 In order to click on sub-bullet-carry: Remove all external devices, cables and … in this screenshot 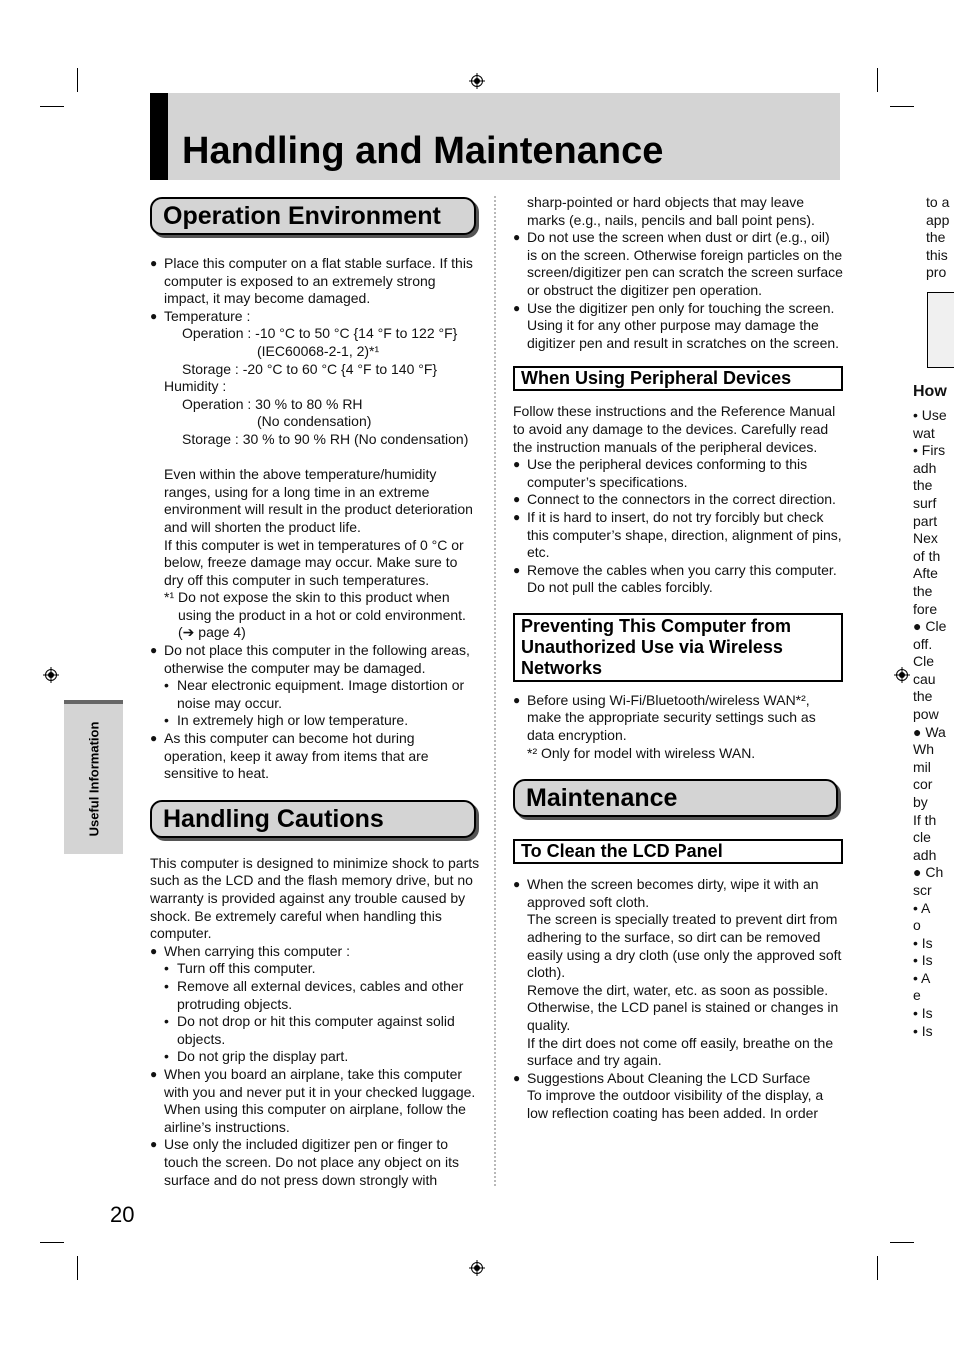, I will do `click(315, 995)`.